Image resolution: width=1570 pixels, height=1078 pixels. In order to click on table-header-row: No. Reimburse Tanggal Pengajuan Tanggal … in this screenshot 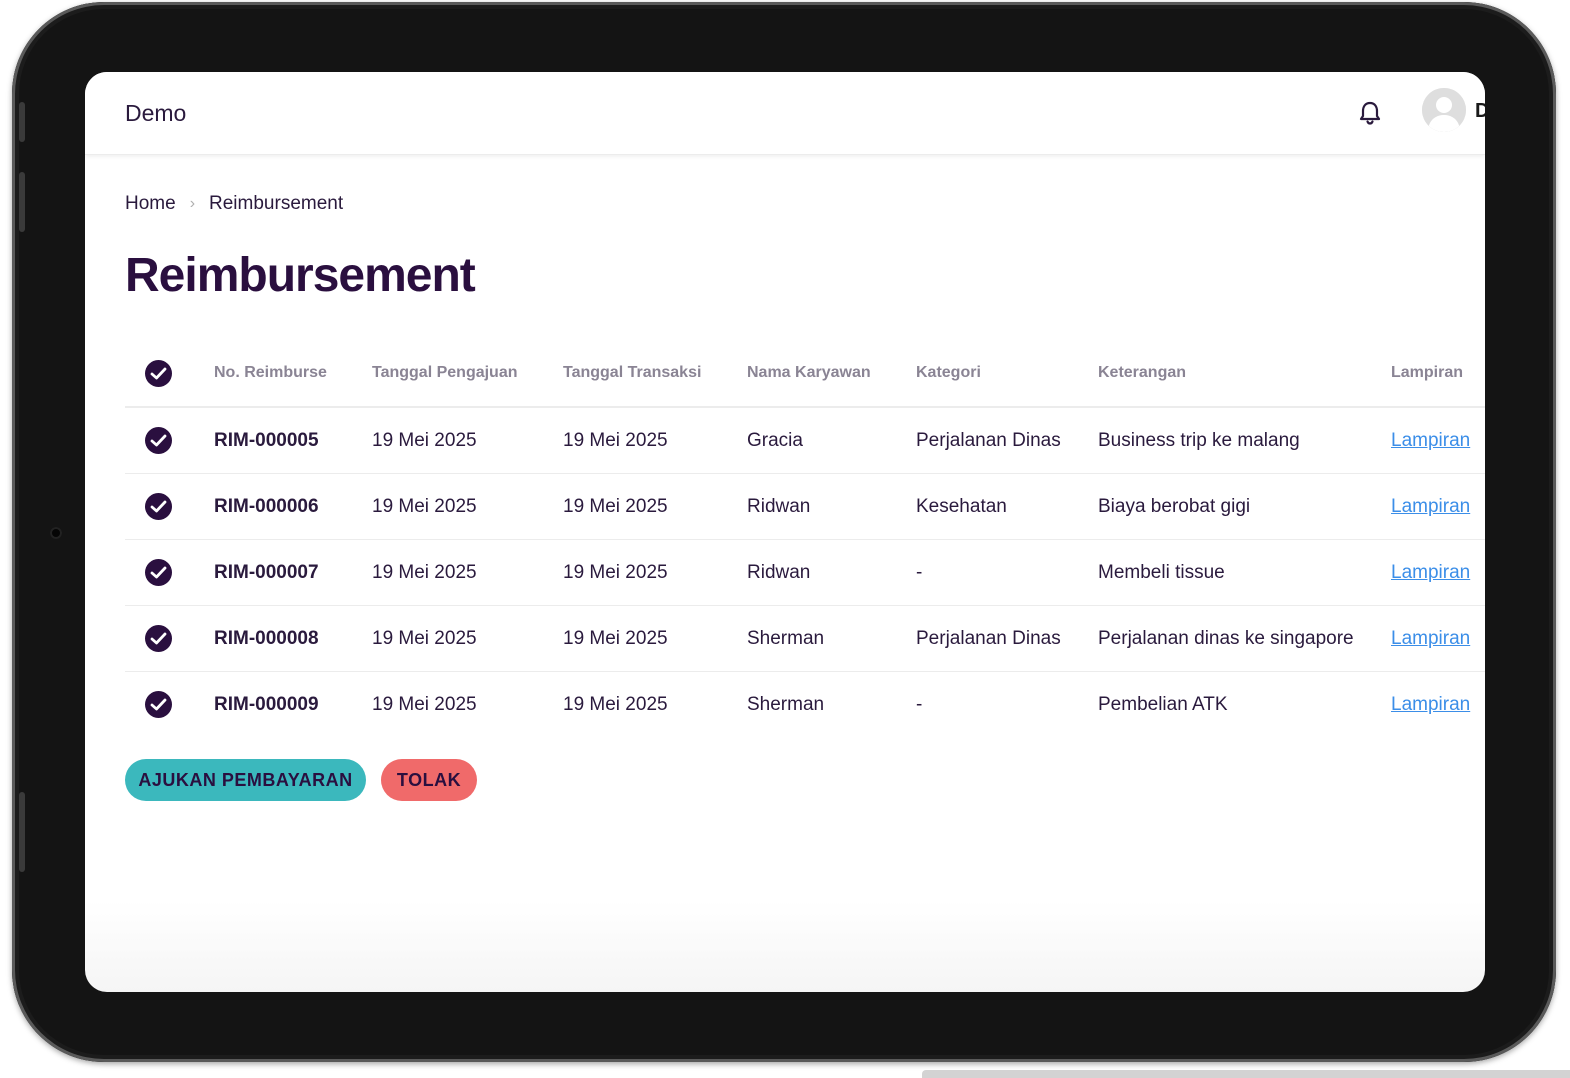, I will do `click(805, 374)`.